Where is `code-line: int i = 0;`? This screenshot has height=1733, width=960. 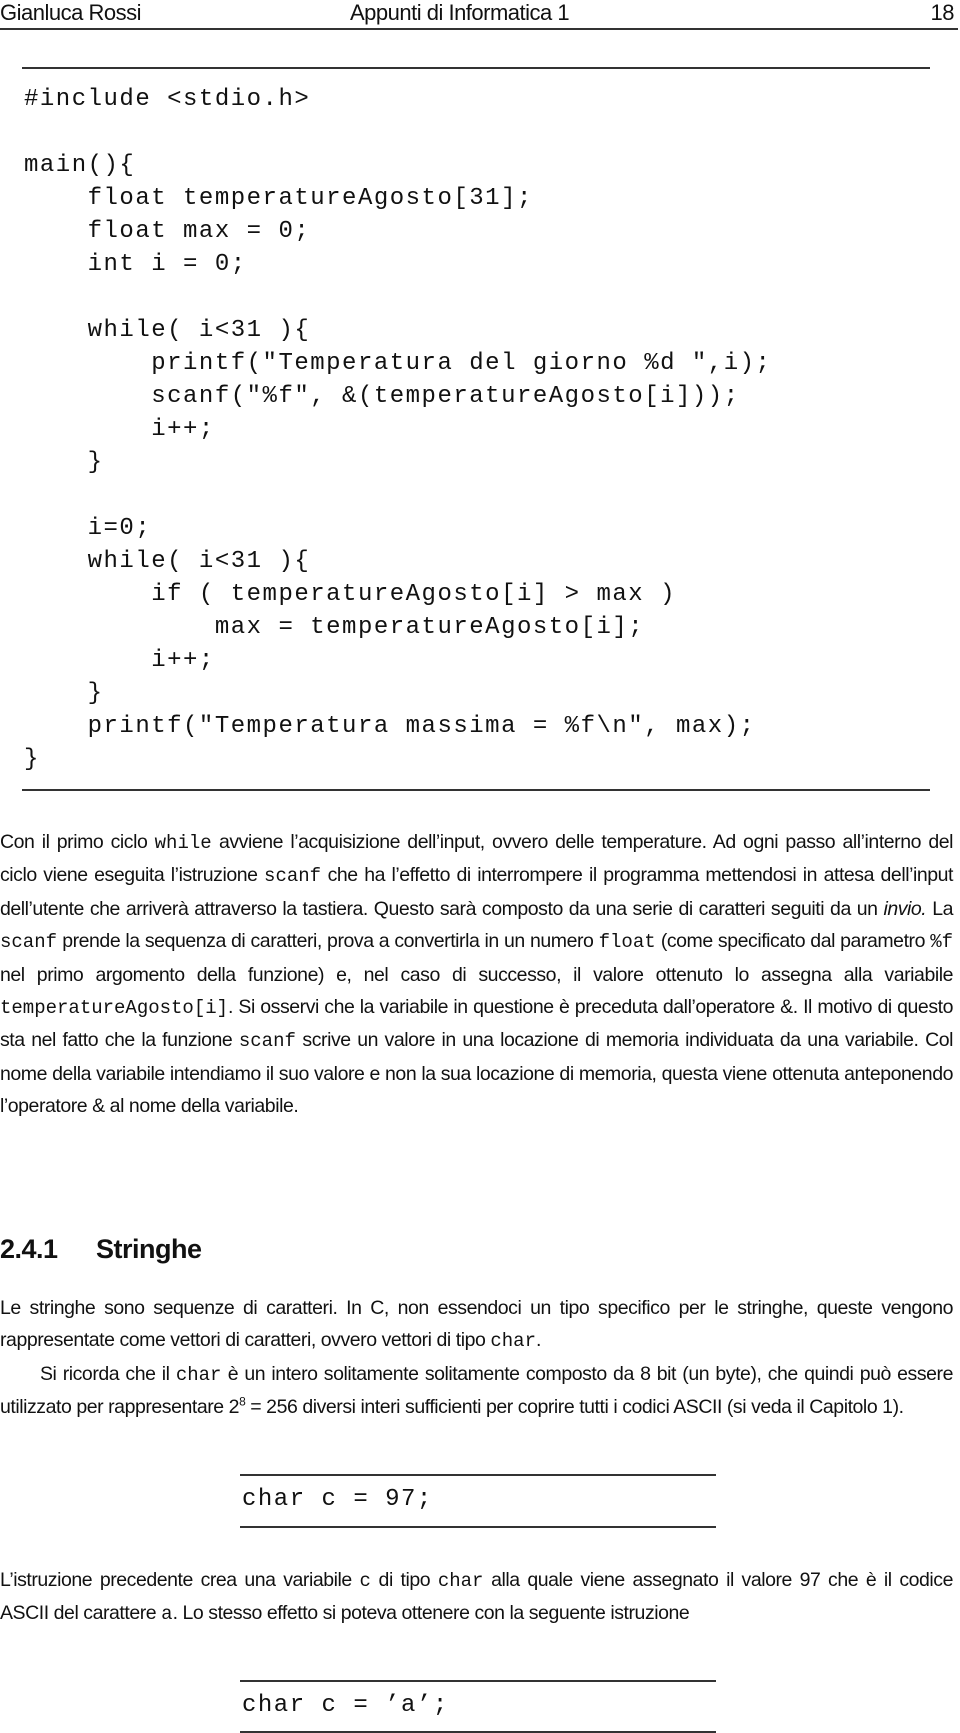
code-line: int i = 0; is located at coordinates (135, 264).